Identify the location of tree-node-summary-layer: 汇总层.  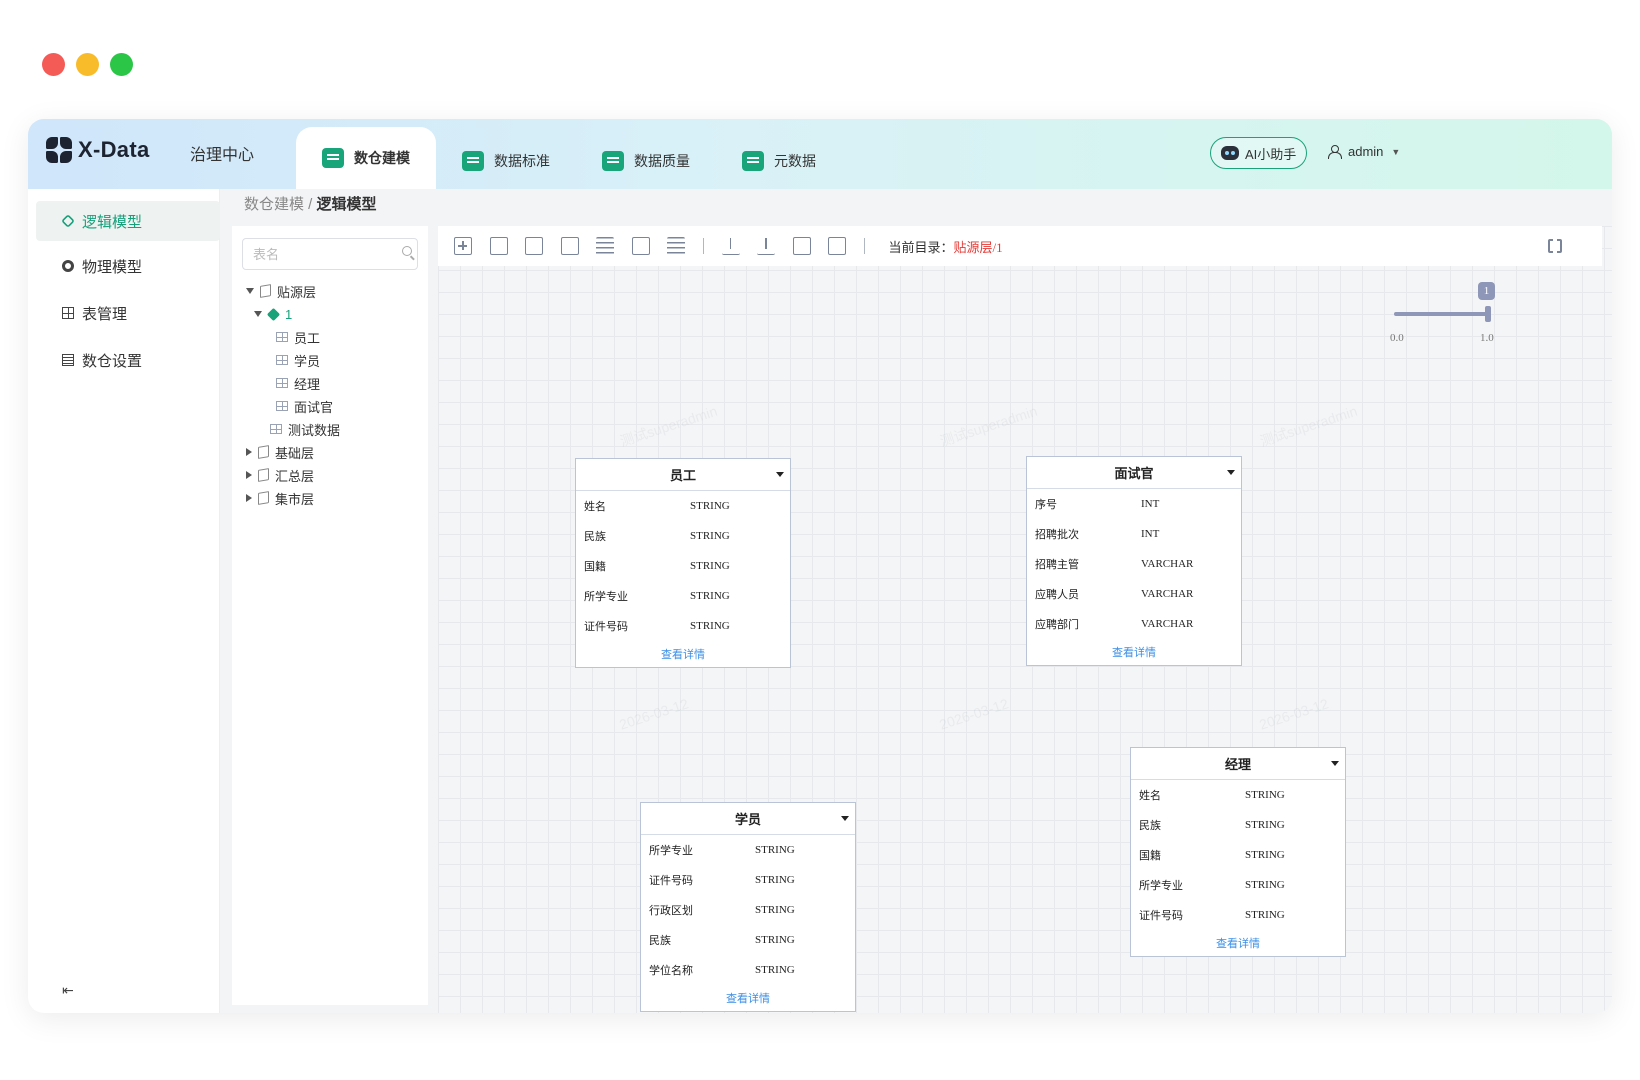
(280, 475).